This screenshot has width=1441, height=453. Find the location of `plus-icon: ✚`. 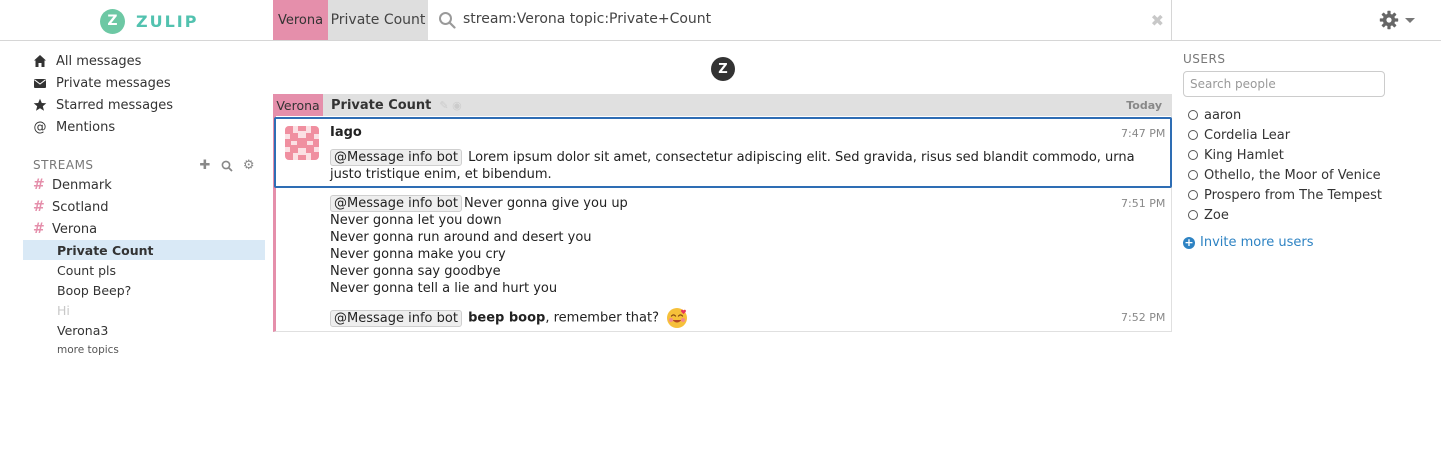

plus-icon: ✚ is located at coordinates (204, 165).